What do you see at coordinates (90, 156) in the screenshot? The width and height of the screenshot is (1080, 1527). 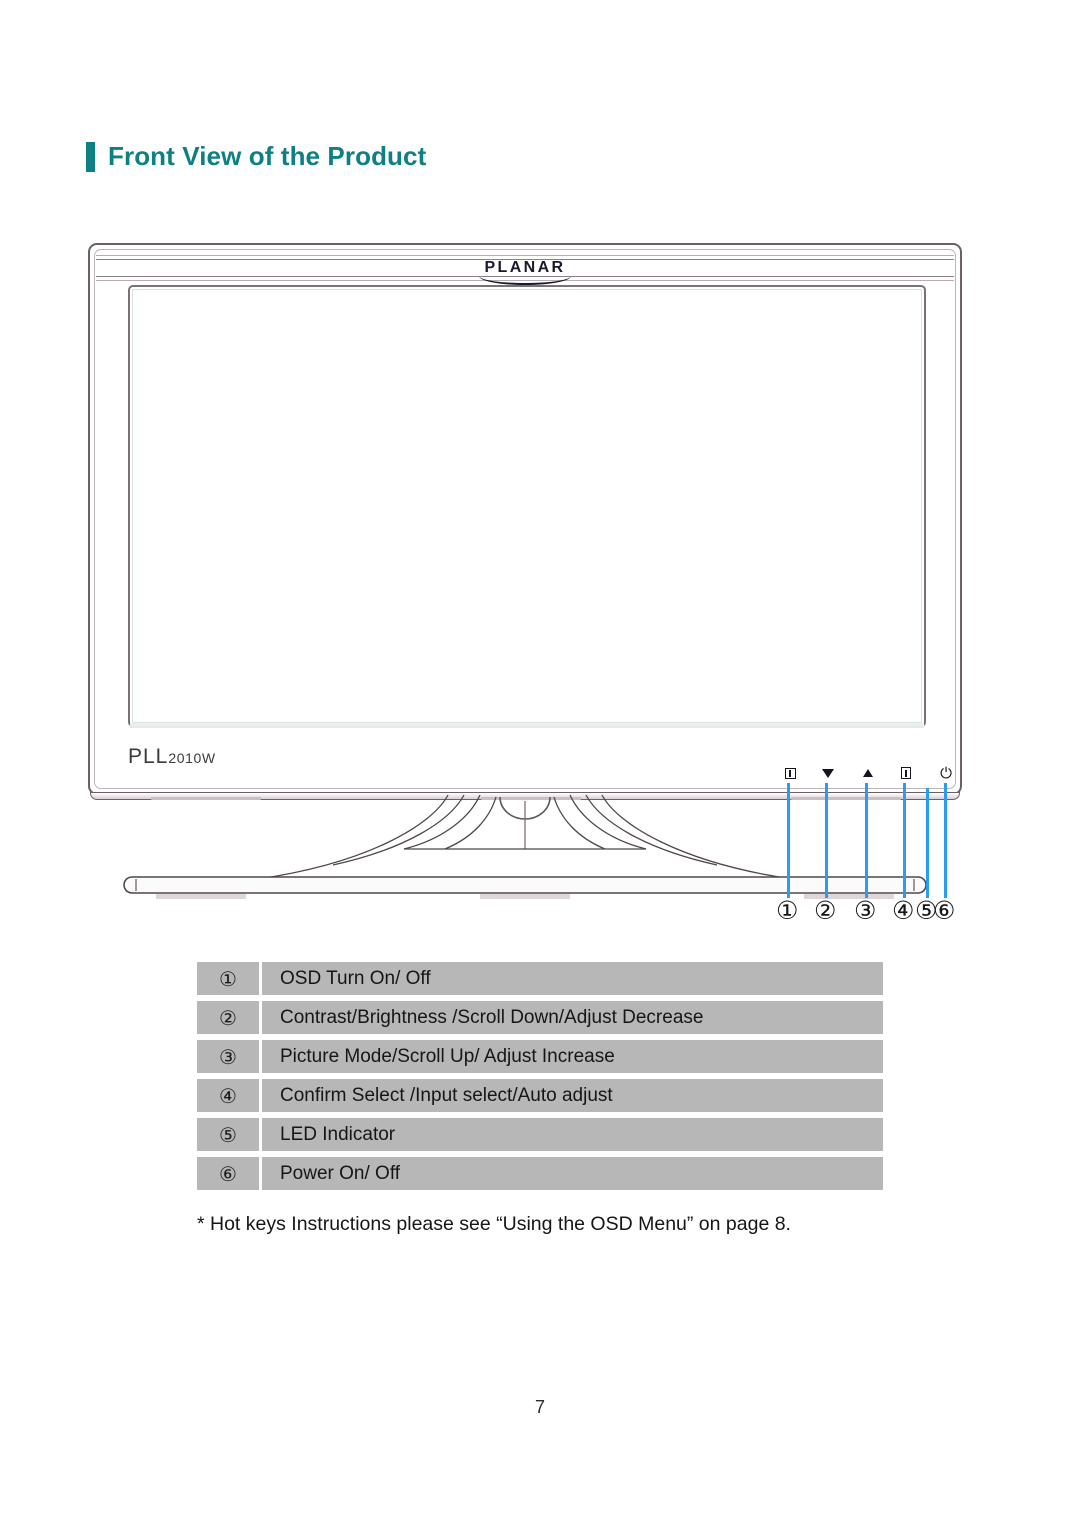 I see `heading-accent-bar` at bounding box center [90, 156].